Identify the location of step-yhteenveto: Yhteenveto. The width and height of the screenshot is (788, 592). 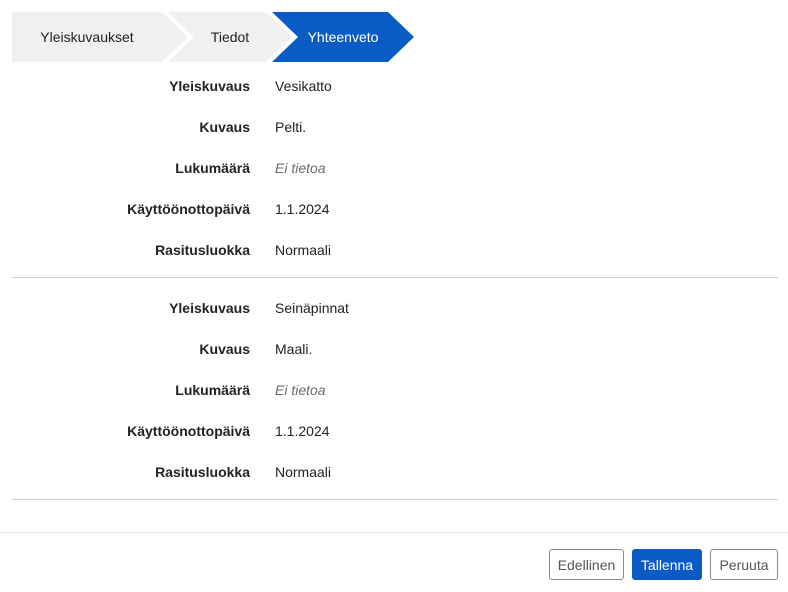
(343, 37).